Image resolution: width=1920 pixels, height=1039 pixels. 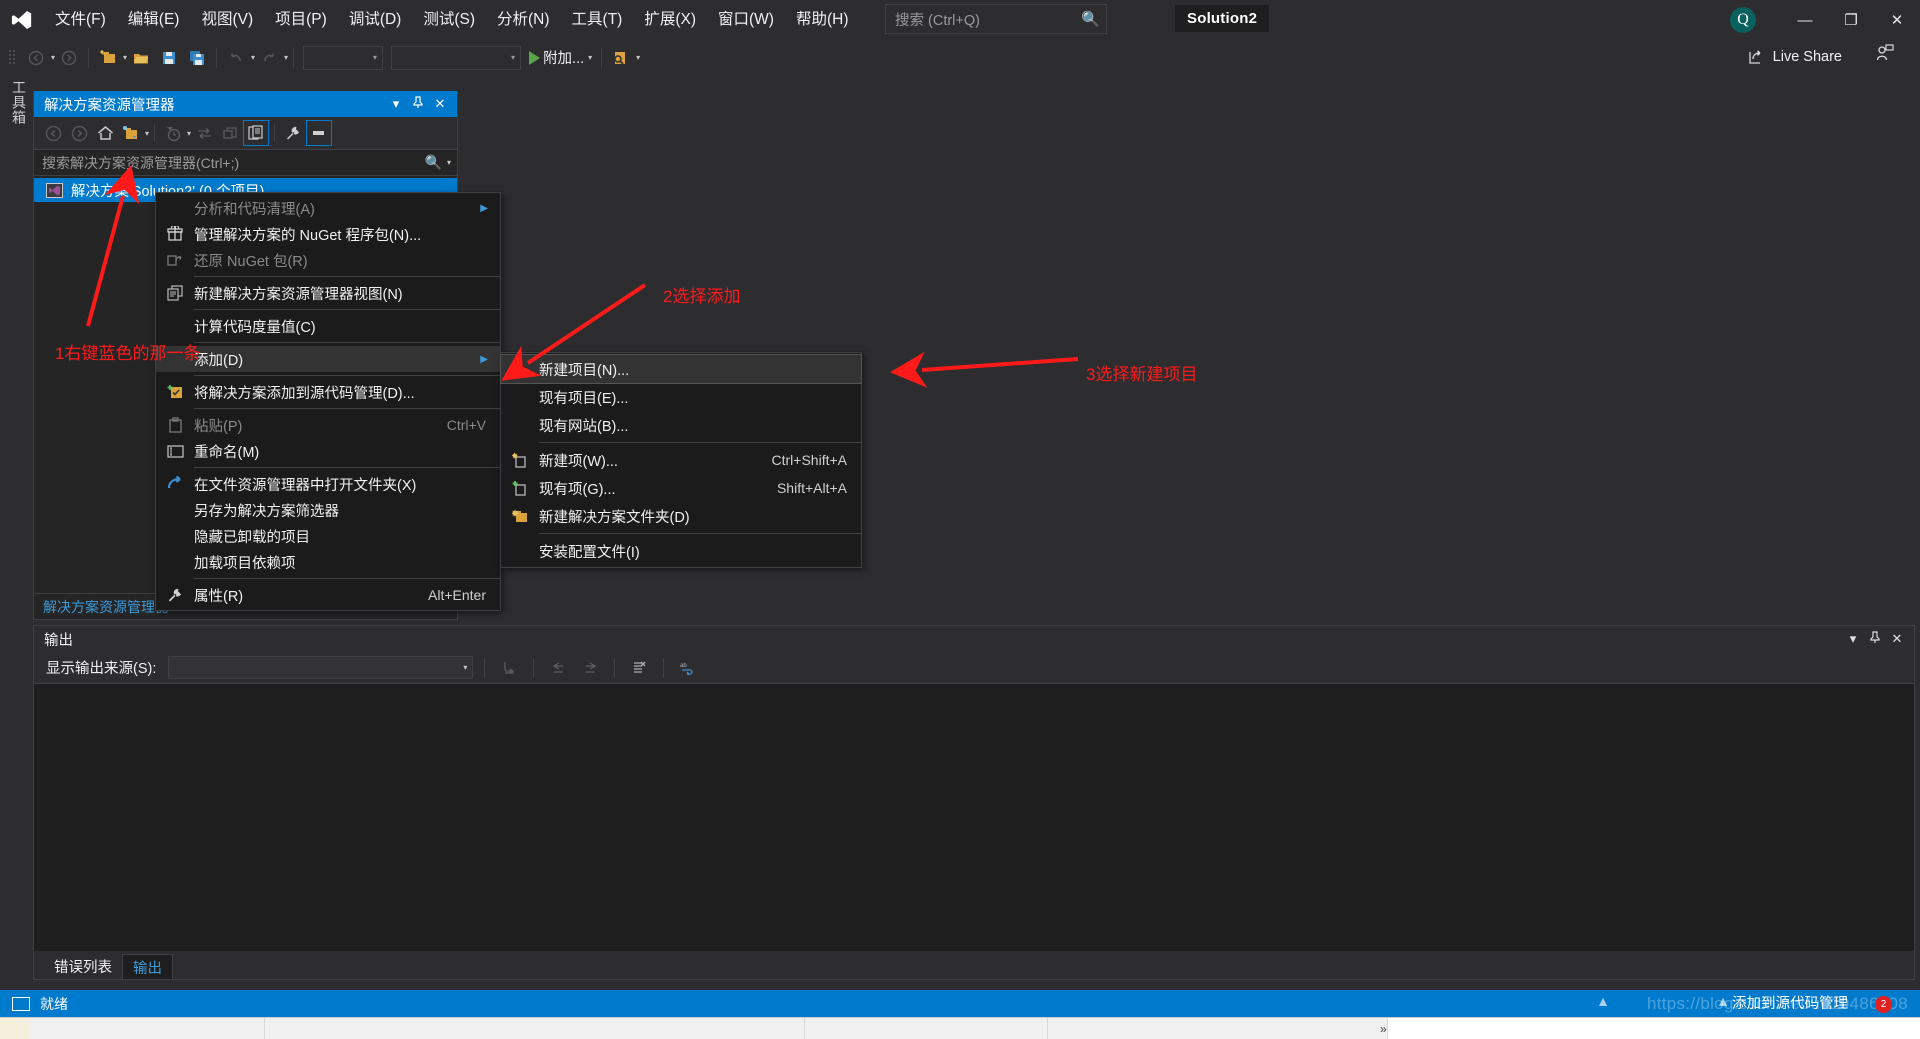 What do you see at coordinates (131, 133) in the screenshot?
I see `show-all-files-icon` at bounding box center [131, 133].